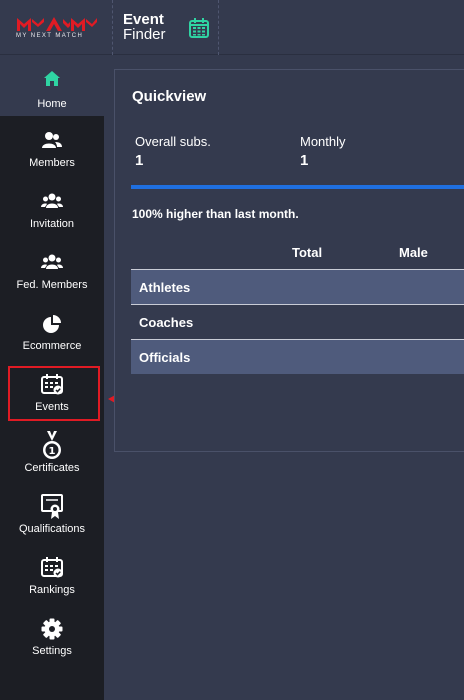  I want to click on sidebar-item-certificates: 1 Certificates, so click(52, 453).